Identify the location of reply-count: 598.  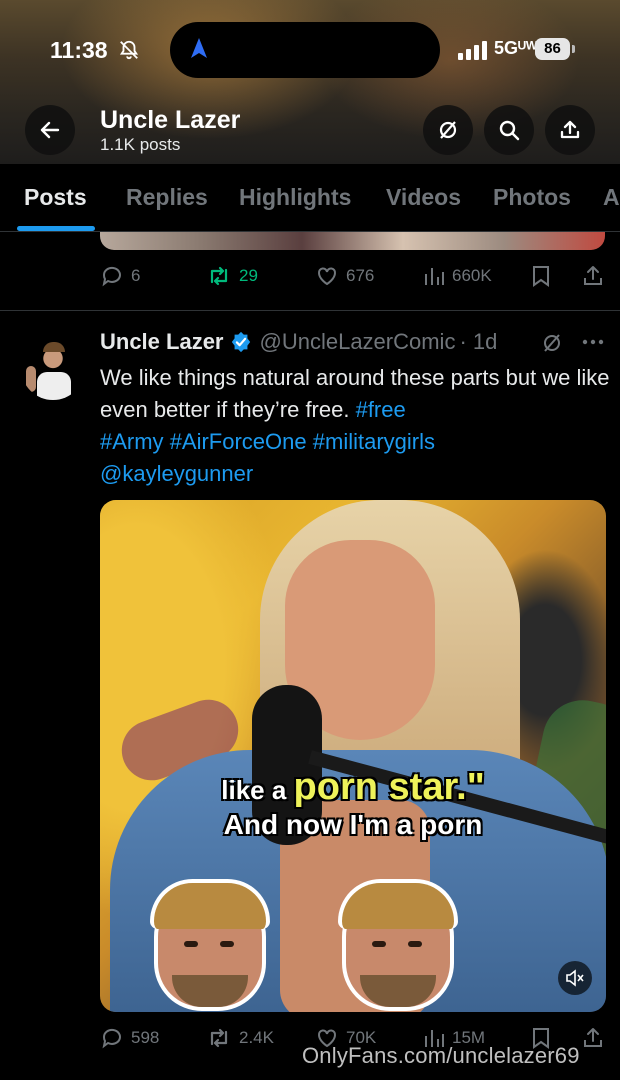
(145, 1037).